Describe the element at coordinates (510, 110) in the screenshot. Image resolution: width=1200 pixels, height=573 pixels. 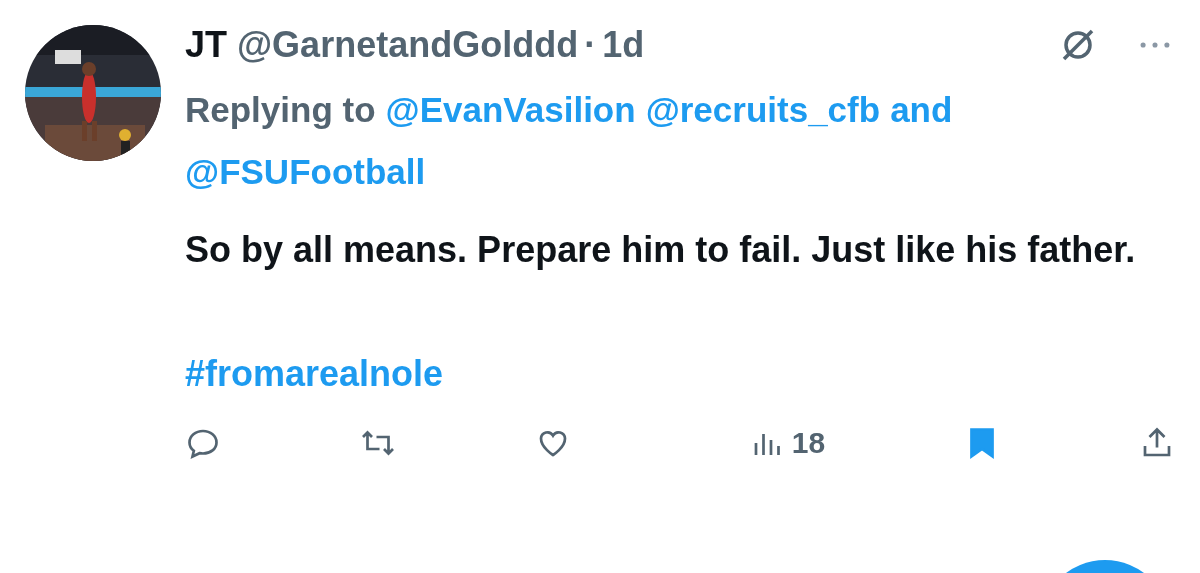
I see `mention-link: @EvanVasilion` at that location.